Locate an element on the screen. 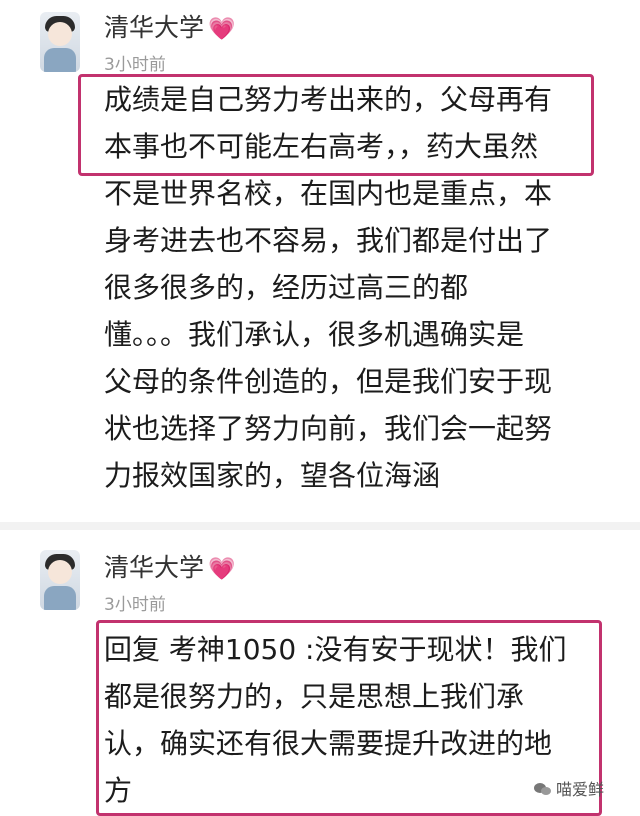  wechat-icon is located at coordinates (542, 790).